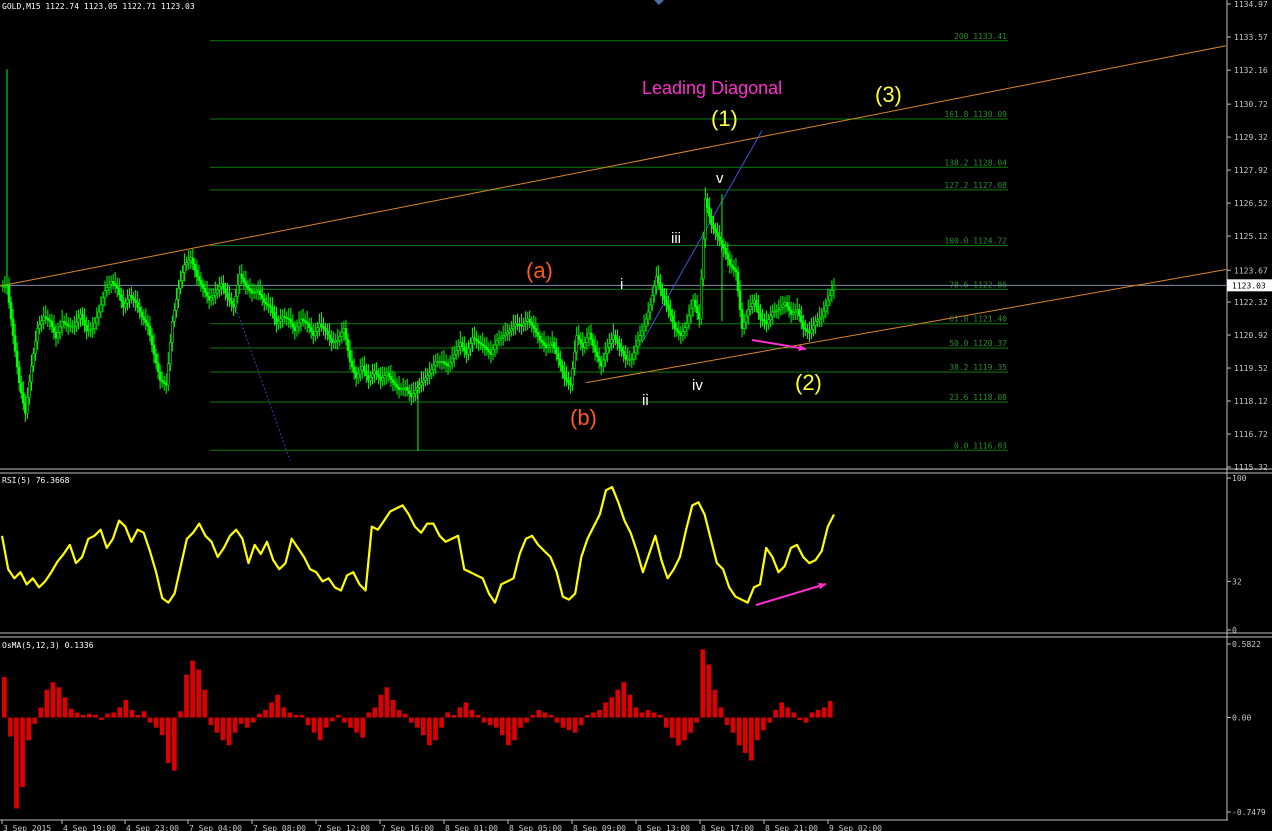 Image resolution: width=1272 pixels, height=831 pixels. Describe the element at coordinates (975, 114) in the screenshot. I see `fib-level-label: 161.8 1130.09` at that location.